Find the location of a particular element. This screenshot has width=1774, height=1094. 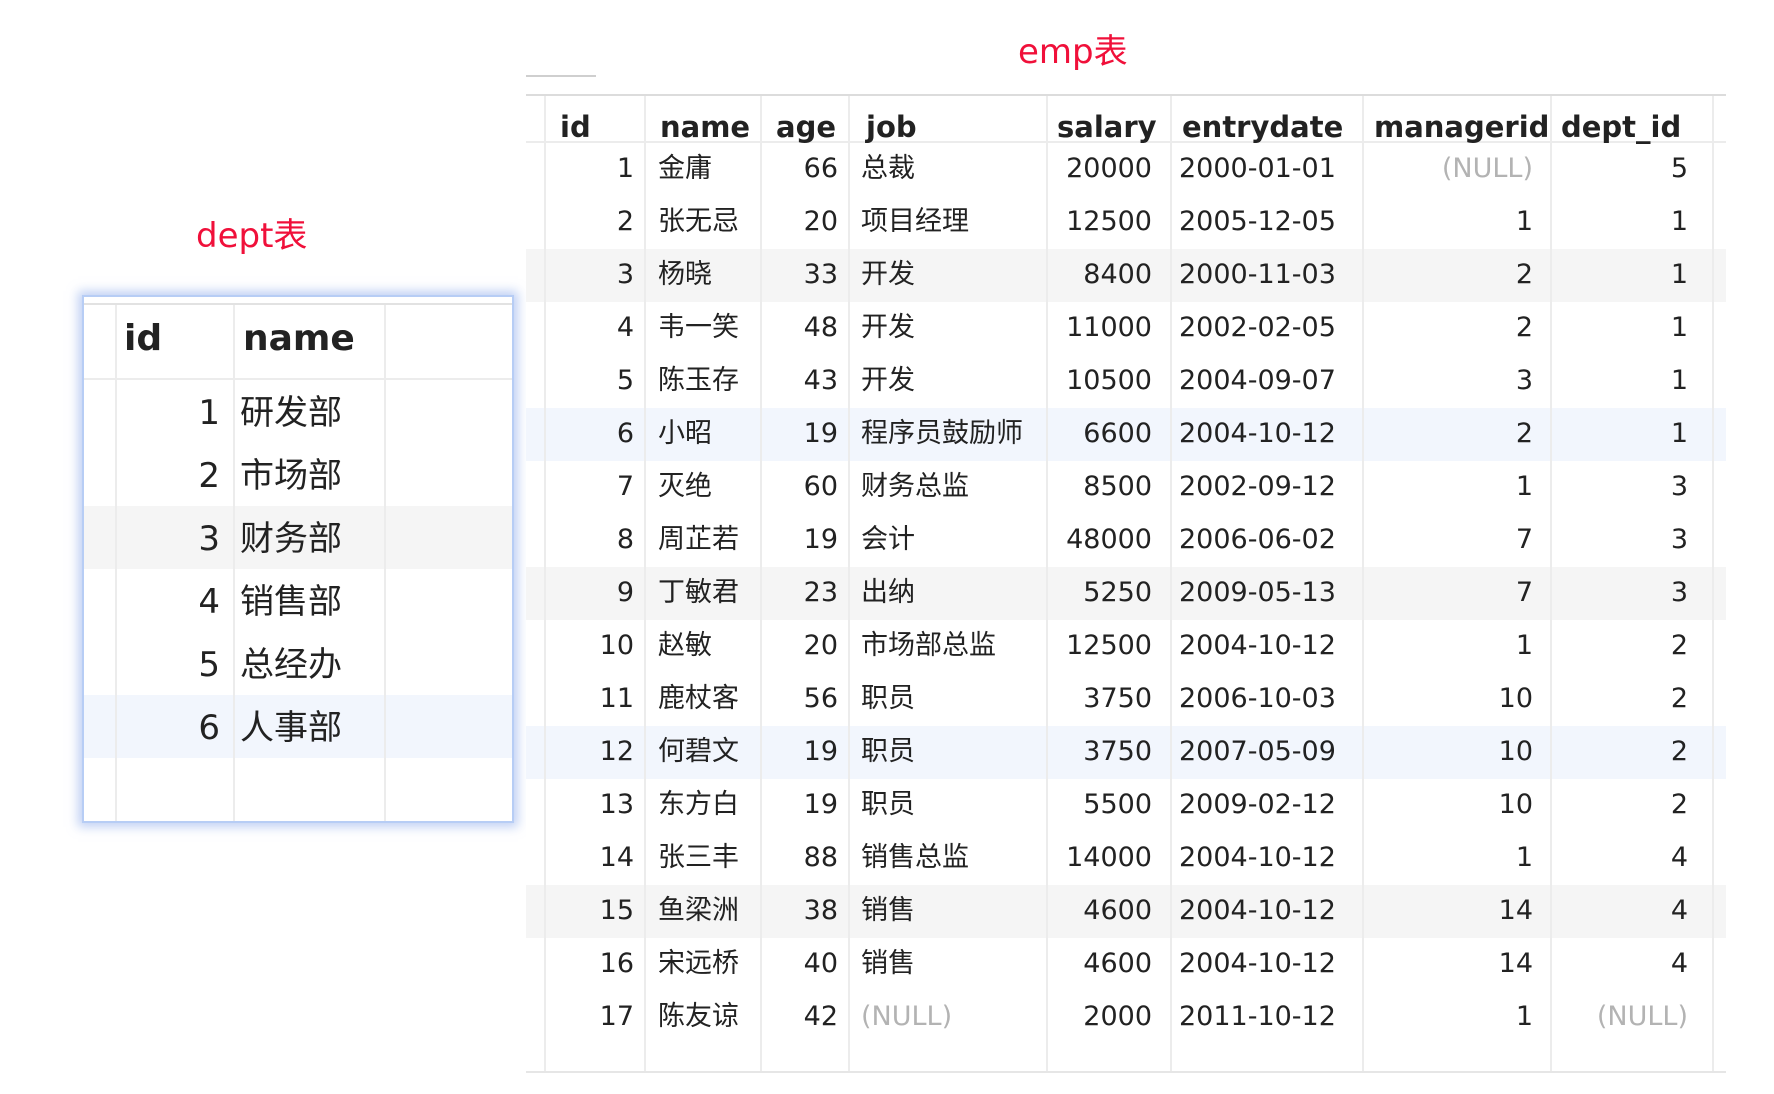

cell-age: 40 is located at coordinates (821, 964).